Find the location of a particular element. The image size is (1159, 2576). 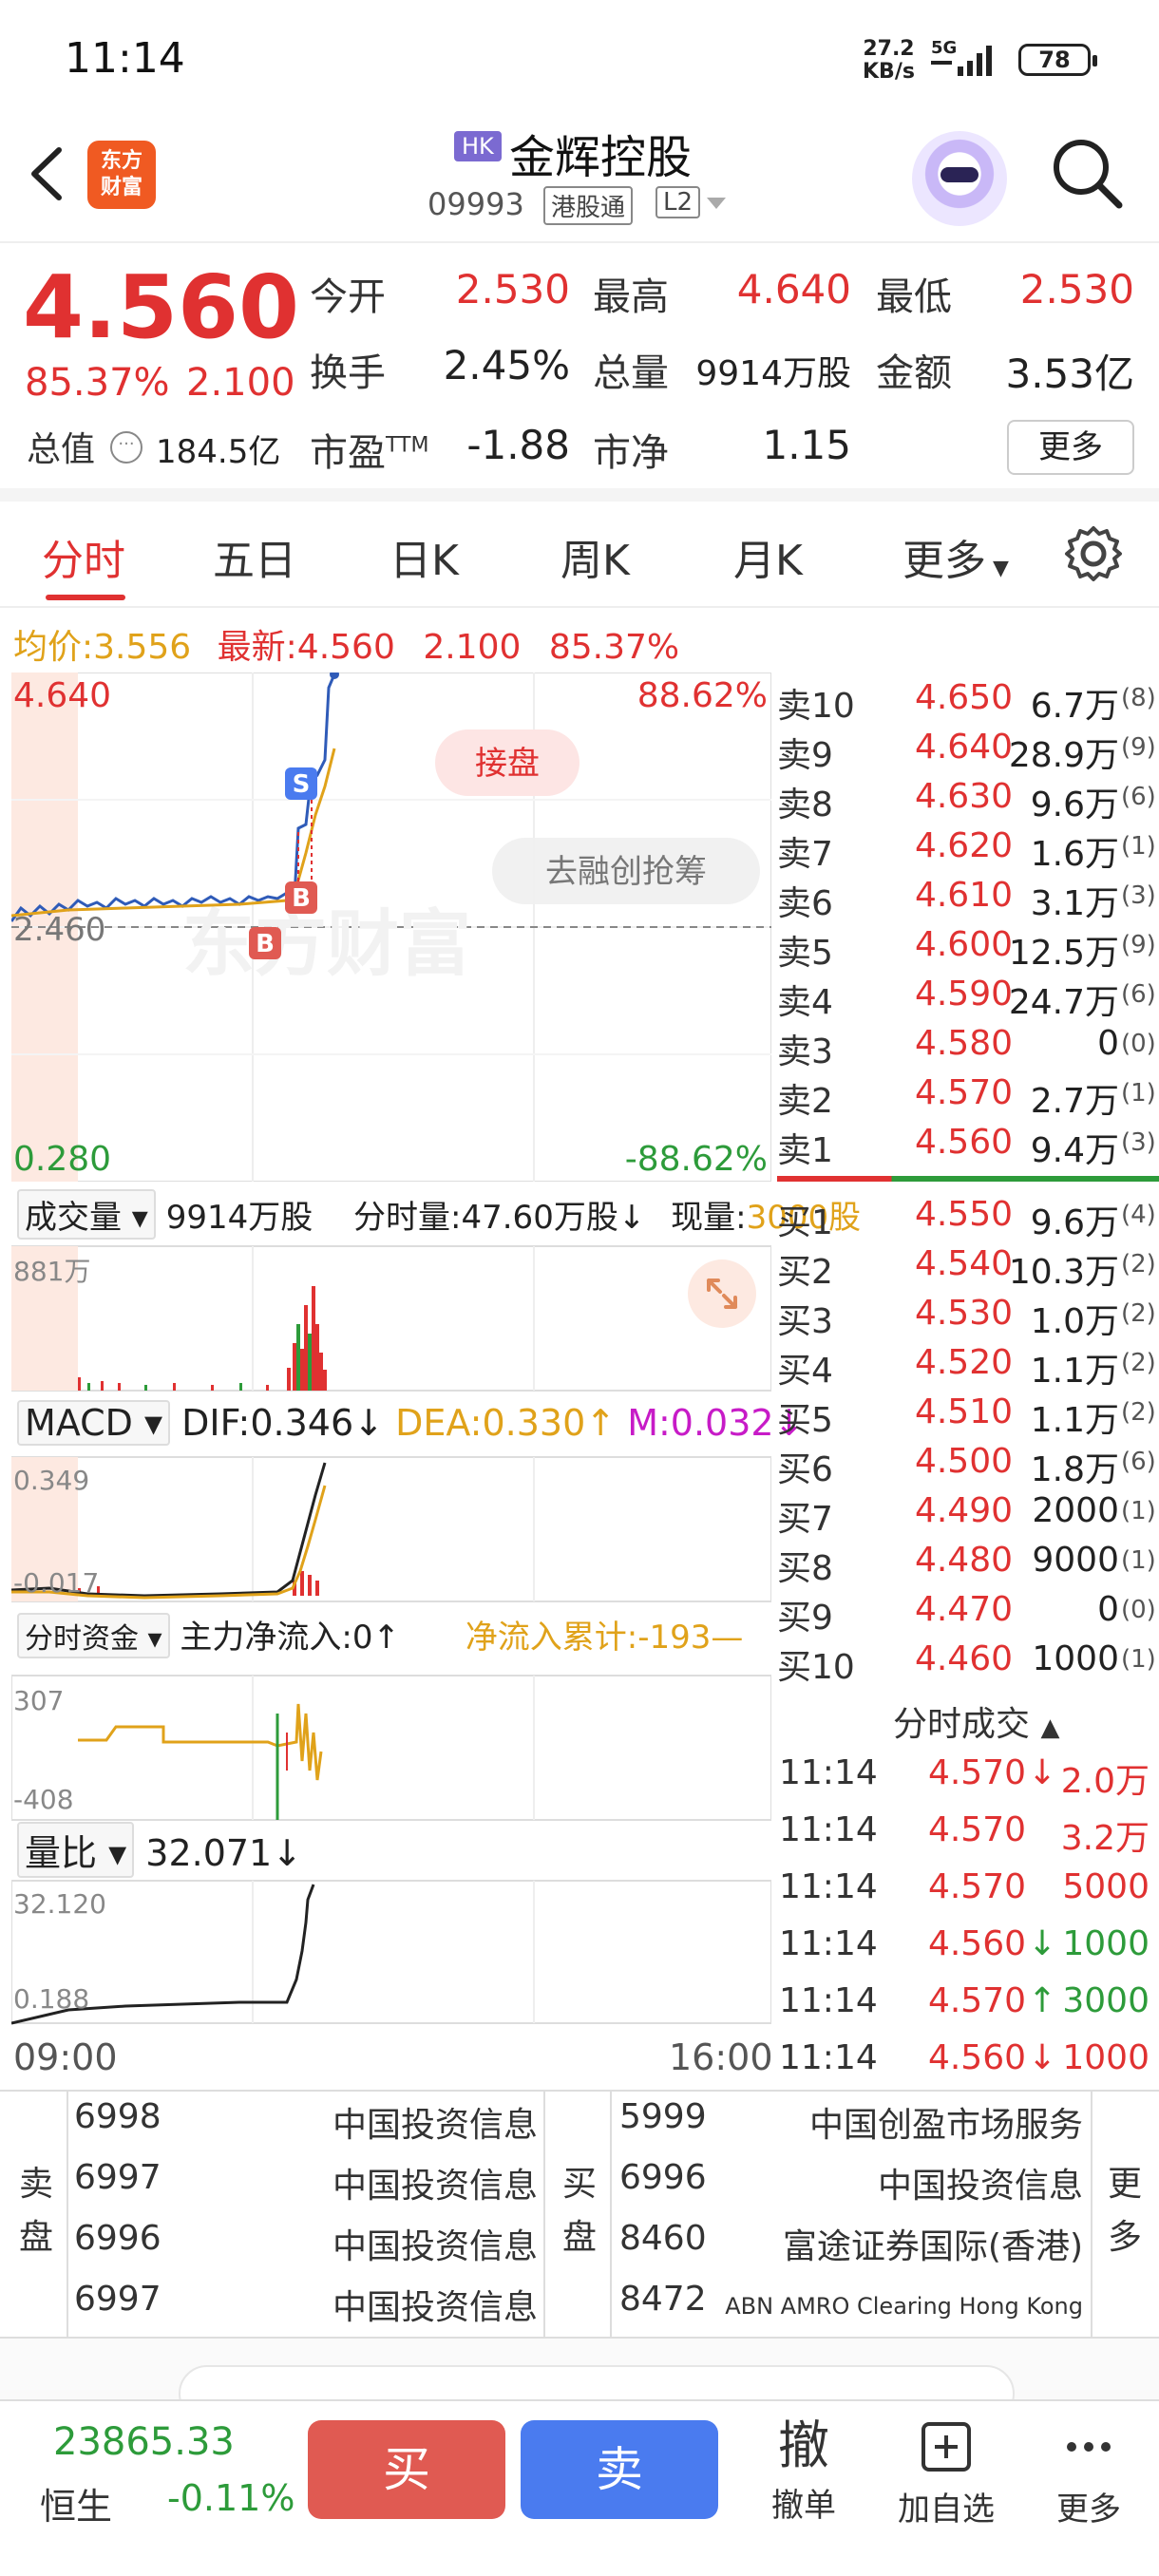

market-cap-label: 总值 is located at coordinates (61, 449).